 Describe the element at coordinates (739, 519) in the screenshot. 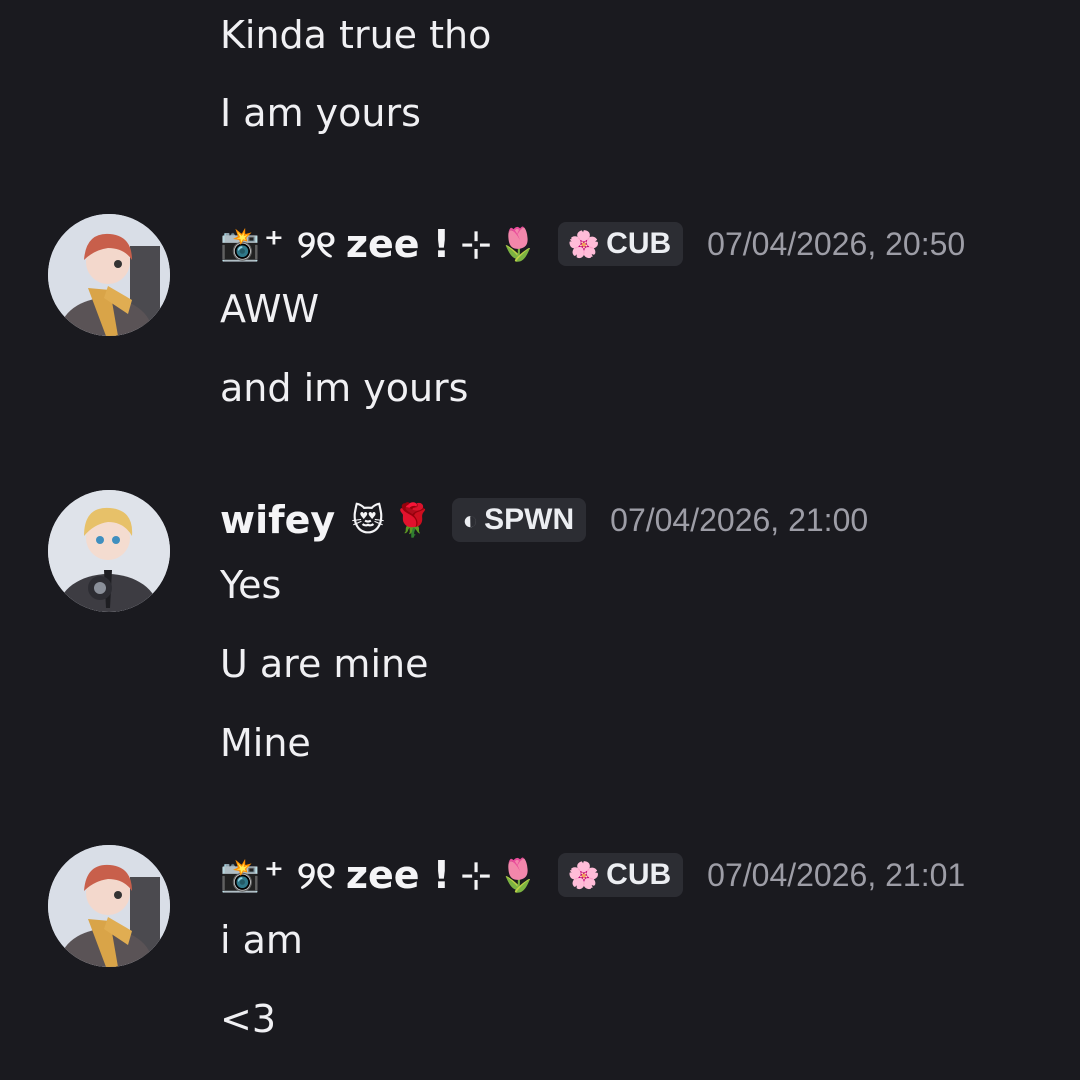

I see `timestamp: 07/04/2026, 21:00` at that location.